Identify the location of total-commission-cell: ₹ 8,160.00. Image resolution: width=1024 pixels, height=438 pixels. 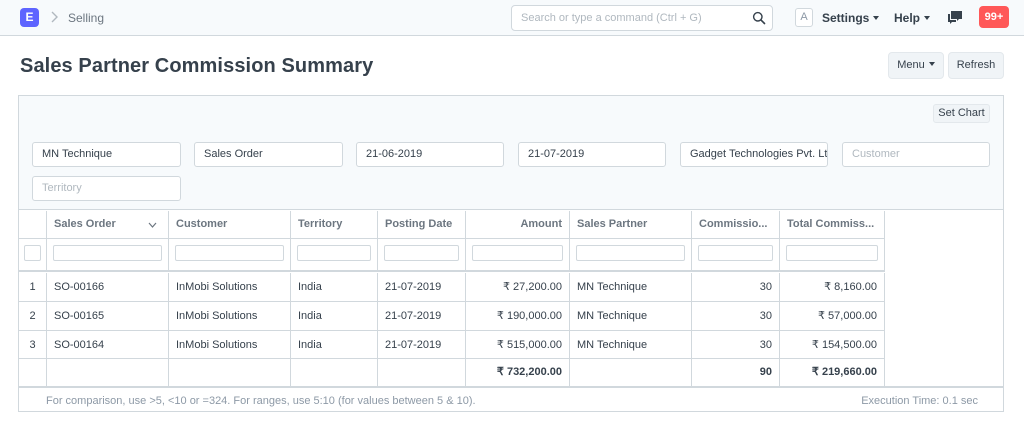
(832, 287).